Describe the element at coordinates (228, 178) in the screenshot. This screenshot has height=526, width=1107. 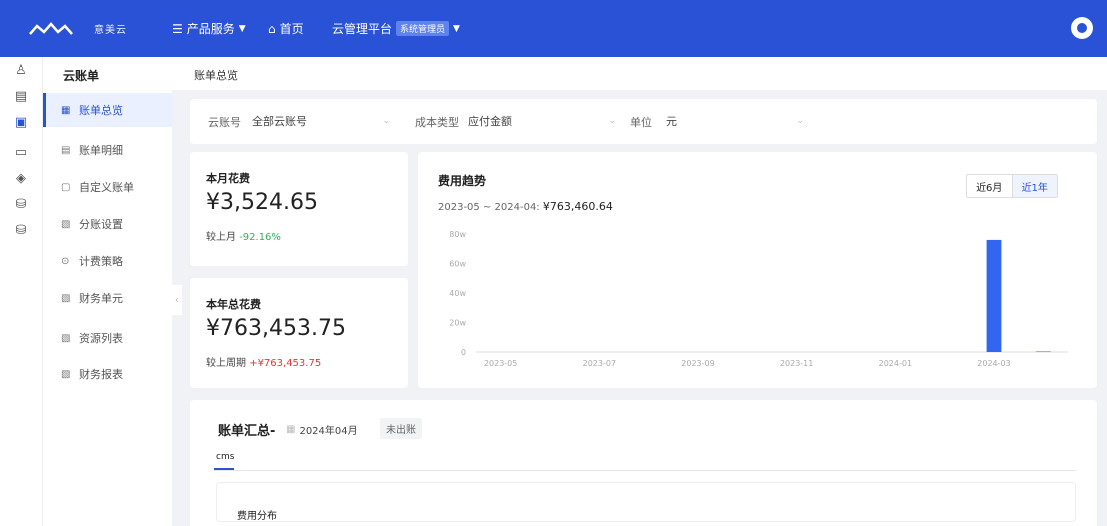
I see `kpi-month-title: 本月花费` at that location.